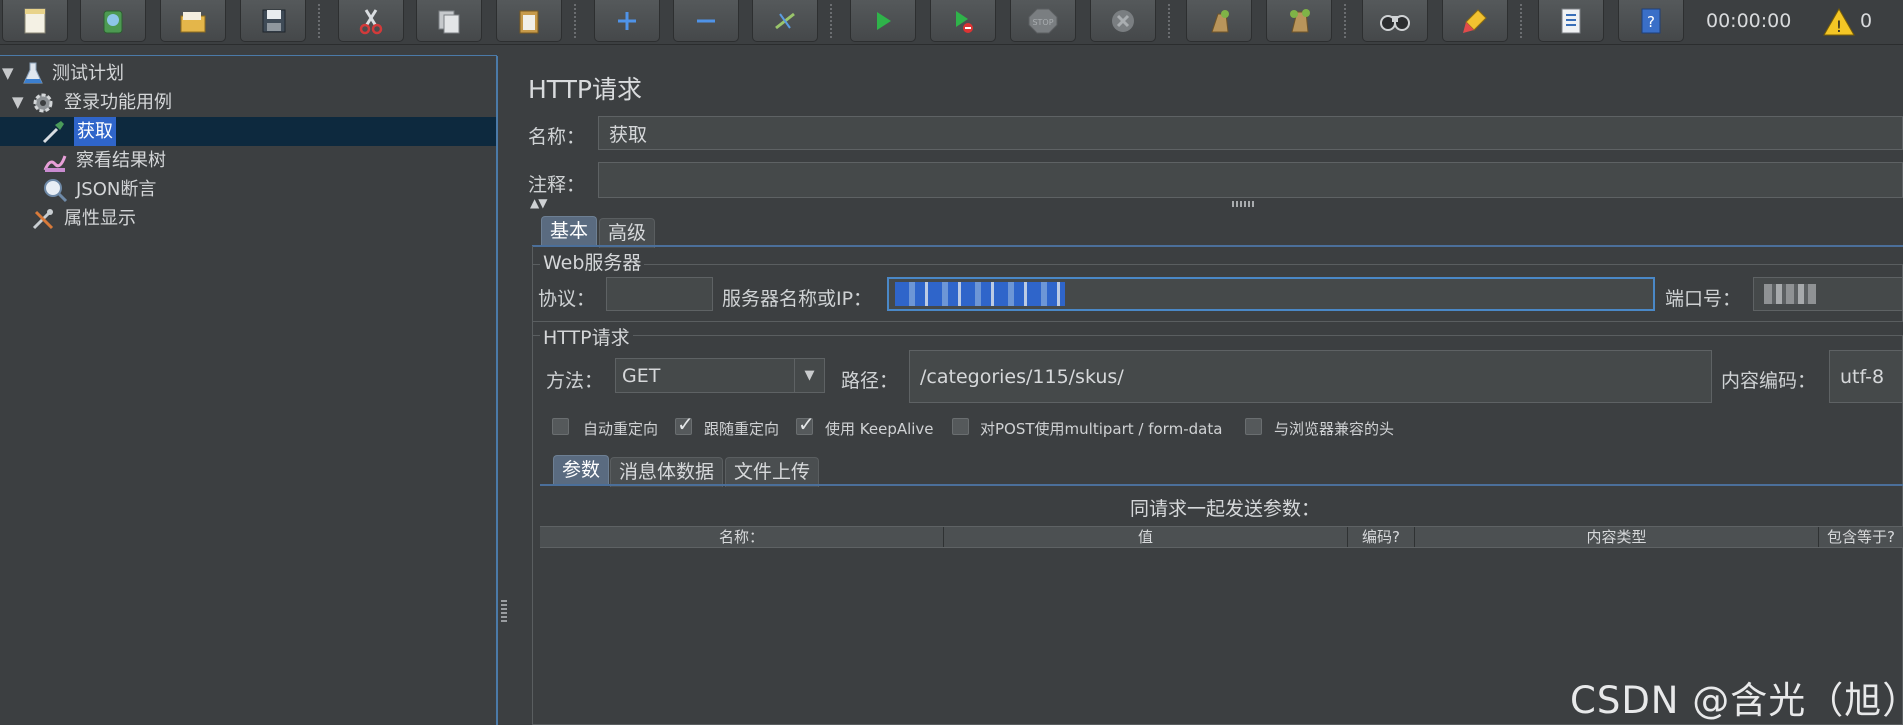  What do you see at coordinates (1571, 21) in the screenshot?
I see `function-helper-icon` at bounding box center [1571, 21].